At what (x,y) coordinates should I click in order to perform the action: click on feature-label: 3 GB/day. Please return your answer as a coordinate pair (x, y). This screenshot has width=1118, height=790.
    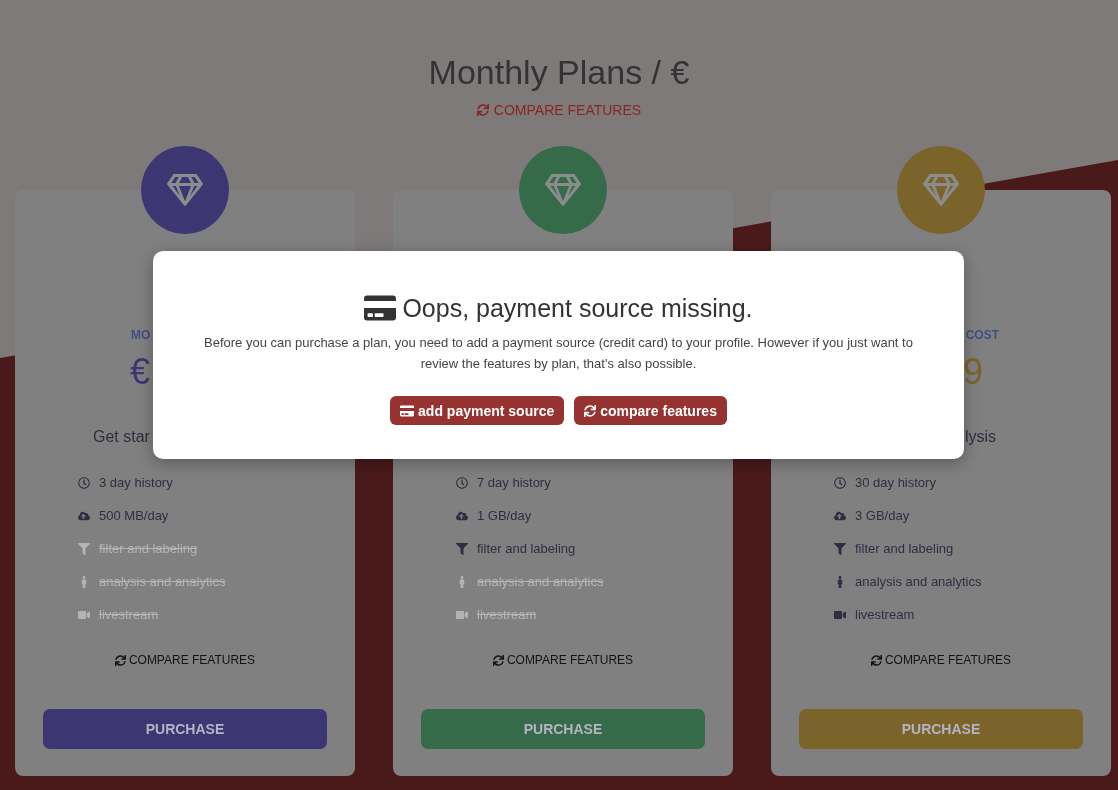
    Looking at the image, I should click on (882, 515).